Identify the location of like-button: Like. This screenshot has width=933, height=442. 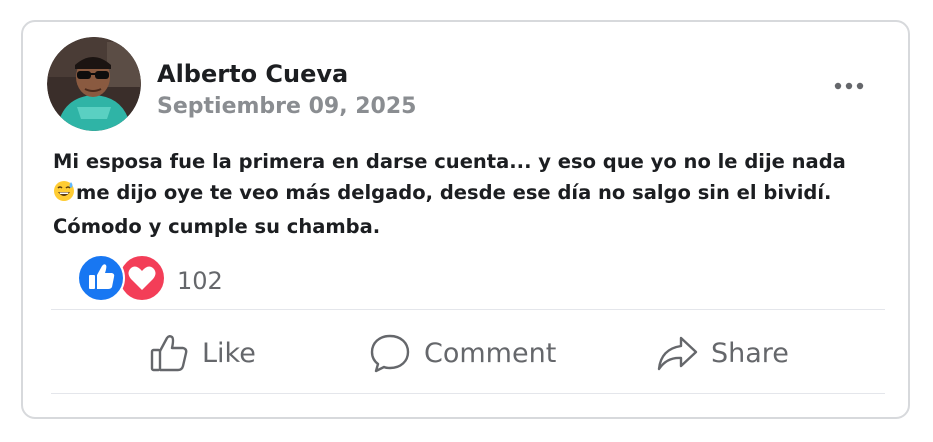
(202, 353).